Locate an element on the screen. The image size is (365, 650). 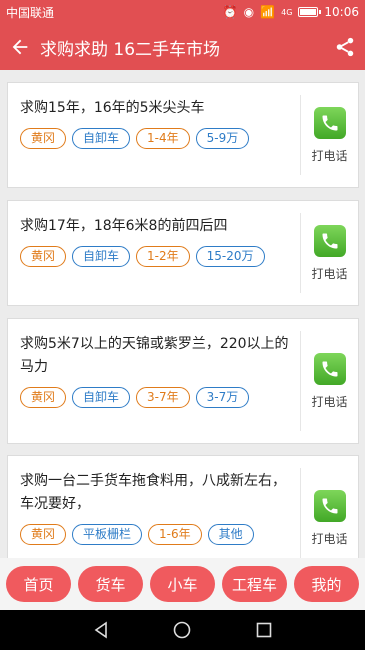
arrow-left-icon is located at coordinates (20, 47).